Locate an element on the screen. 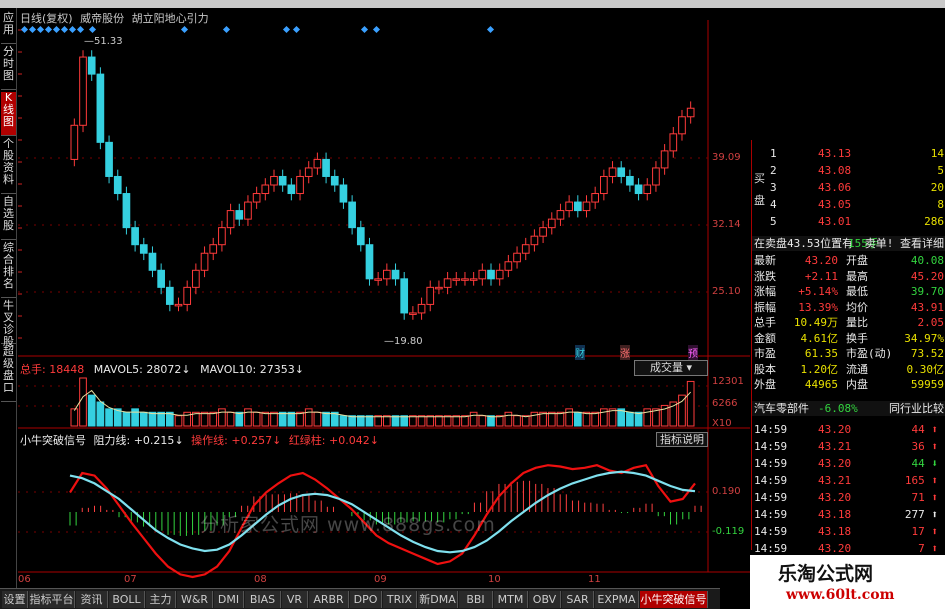 This screenshot has height=609, width=945. mavol10-label: MAVOL10: is located at coordinates (228, 369).